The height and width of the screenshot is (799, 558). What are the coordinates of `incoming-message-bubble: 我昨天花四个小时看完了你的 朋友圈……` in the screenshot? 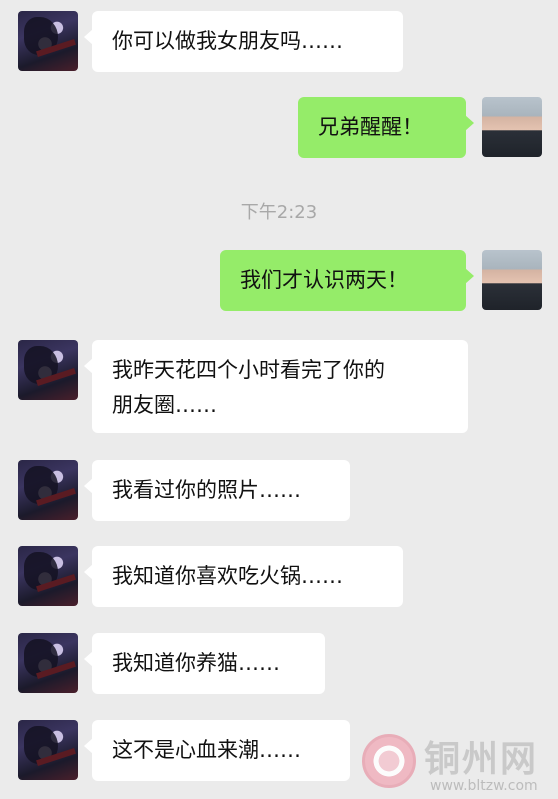 It's located at (276, 386).